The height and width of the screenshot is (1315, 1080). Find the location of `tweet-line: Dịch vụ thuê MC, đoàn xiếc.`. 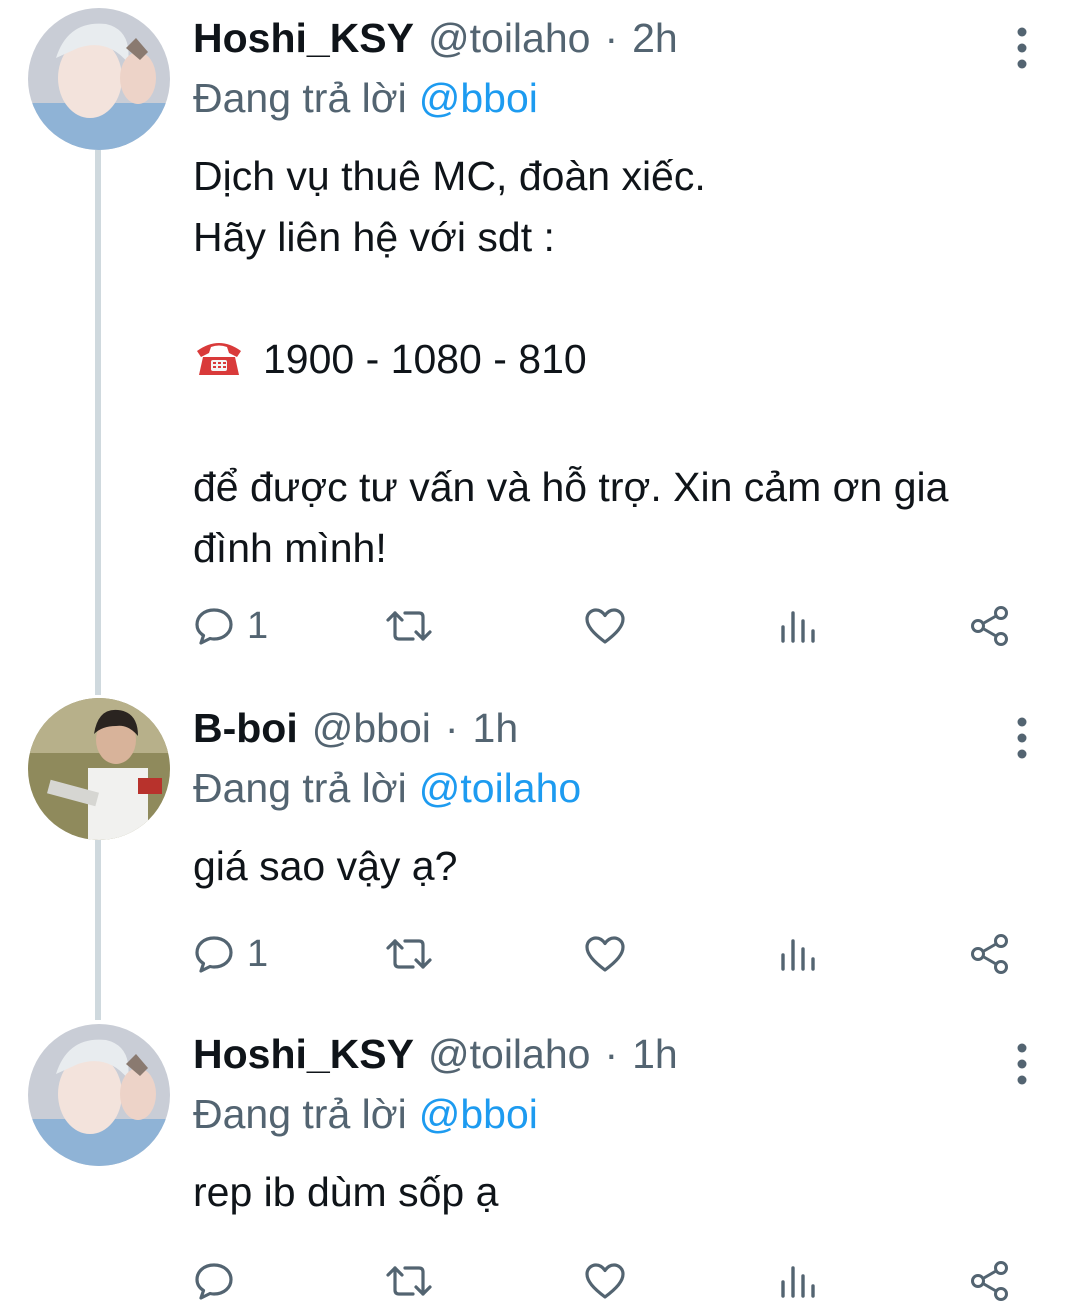

tweet-line: Dịch vụ thuê MC, đoàn xiếc. is located at coordinates (449, 176).